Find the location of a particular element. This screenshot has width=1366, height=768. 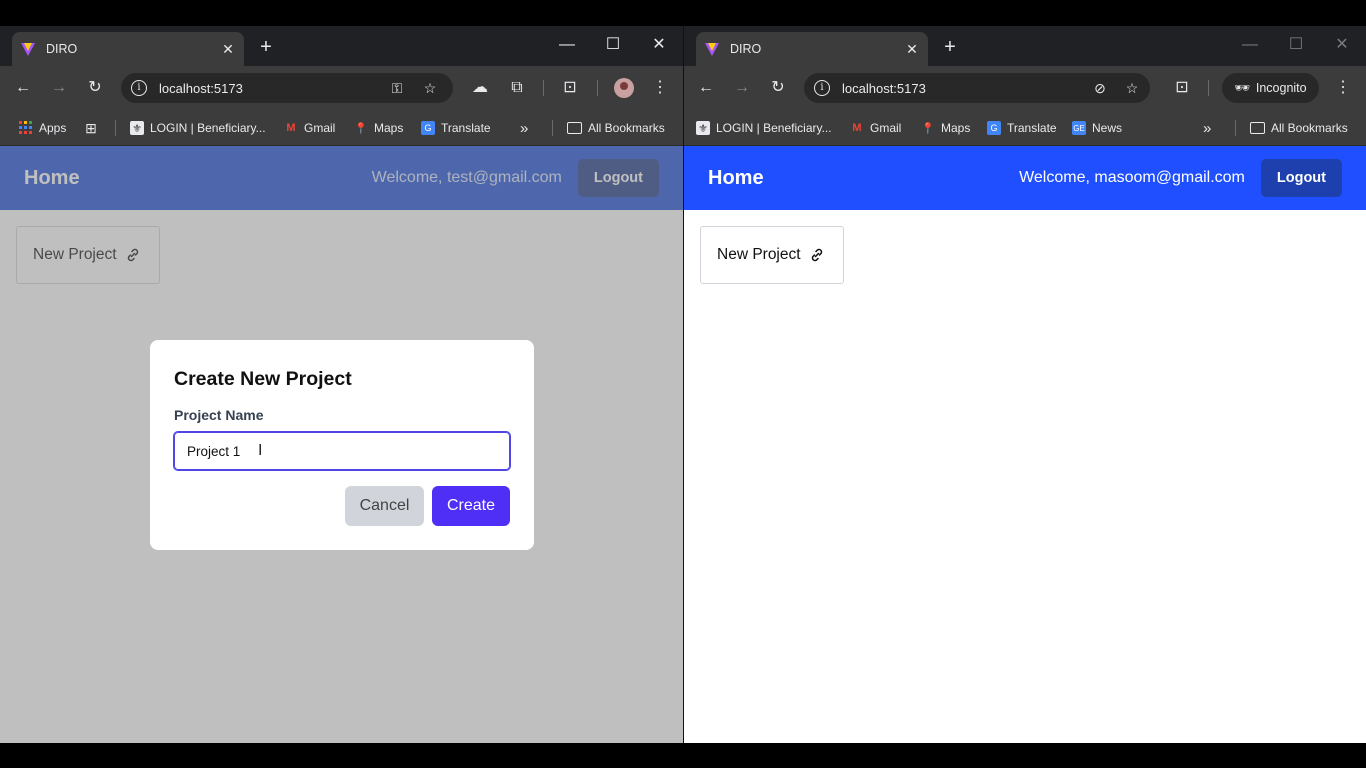

bookmark-apps: Apps is located at coordinates (42, 128).